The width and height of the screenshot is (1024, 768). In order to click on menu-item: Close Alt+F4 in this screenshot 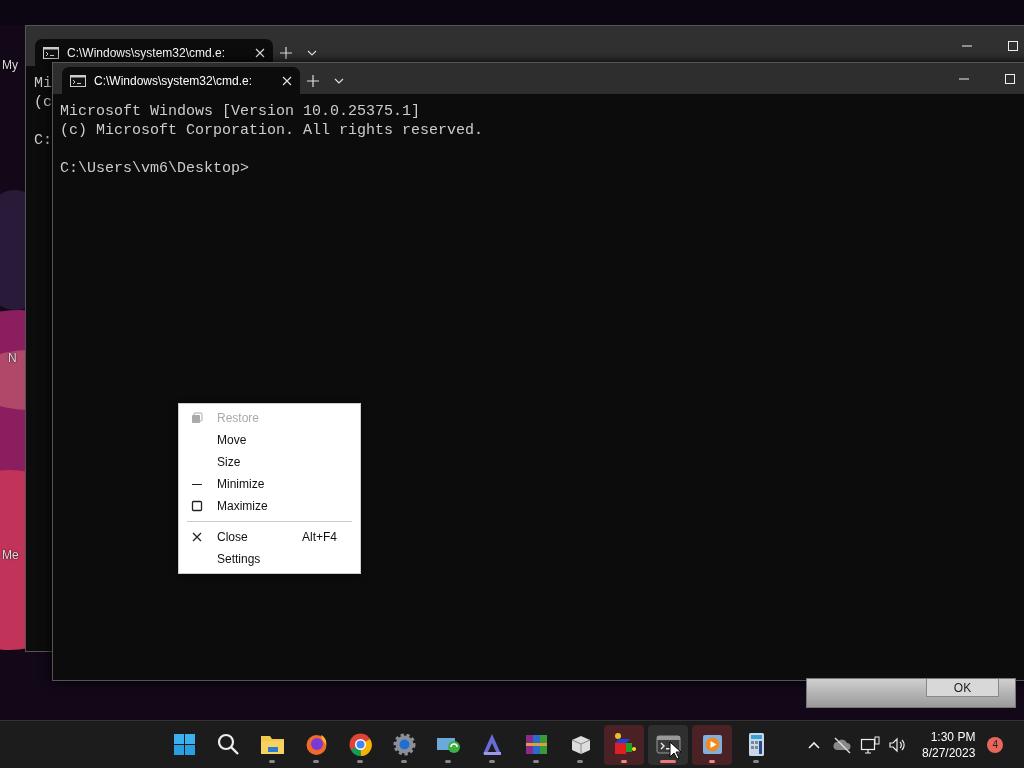, I will do `click(269, 537)`.